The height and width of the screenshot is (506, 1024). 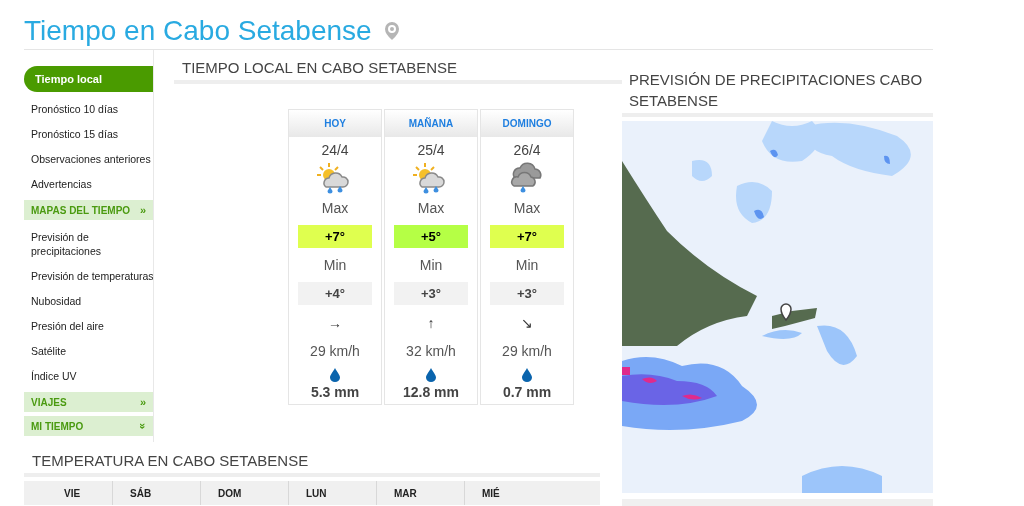 What do you see at coordinates (88, 158) in the screenshot?
I see `sidebar-item: Observaciones anteriores` at bounding box center [88, 158].